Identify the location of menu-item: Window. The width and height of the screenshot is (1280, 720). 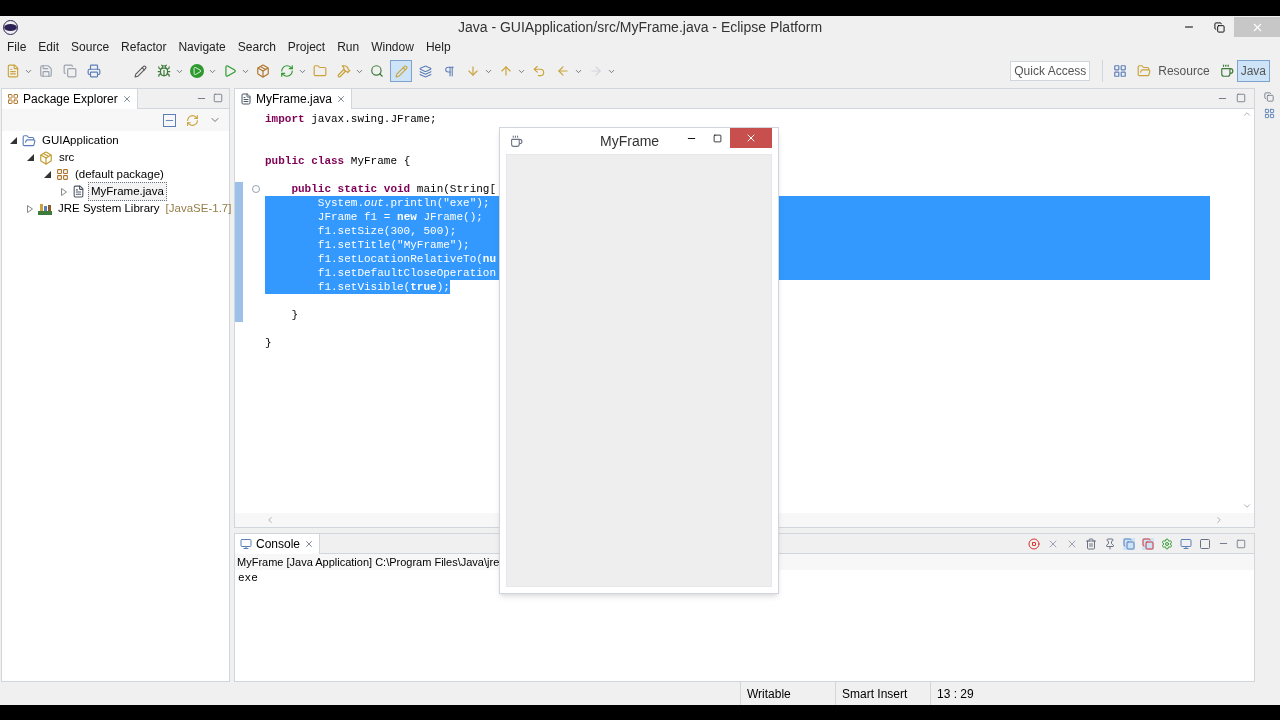
(392, 47).